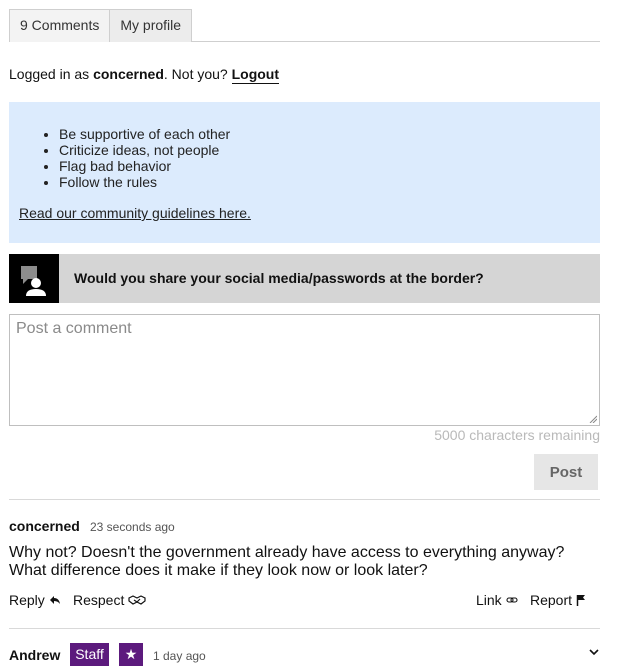 The height and width of the screenshot is (666, 621). Describe the element at coordinates (299, 601) in the screenshot. I see `comment-actions: Reply Respect Link Report` at that location.